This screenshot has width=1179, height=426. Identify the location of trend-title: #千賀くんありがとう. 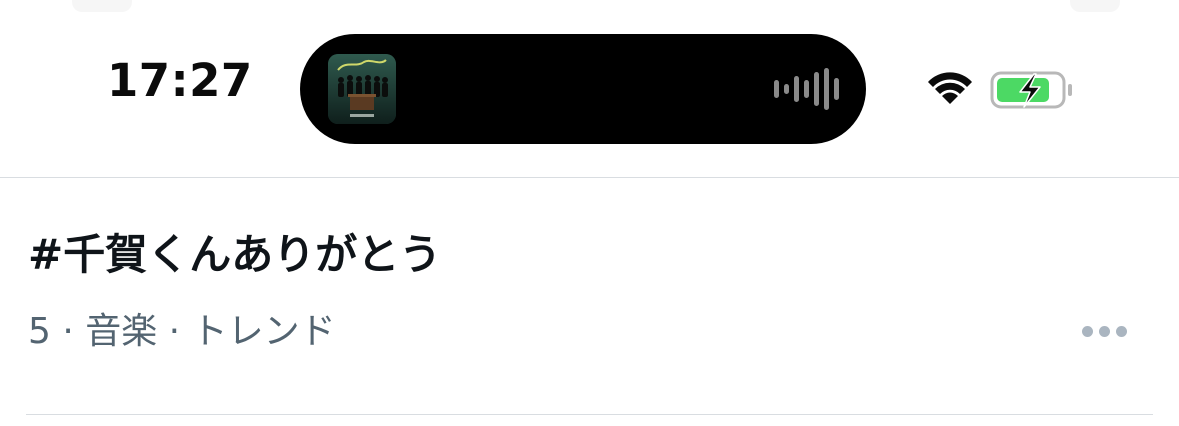
(234, 255).